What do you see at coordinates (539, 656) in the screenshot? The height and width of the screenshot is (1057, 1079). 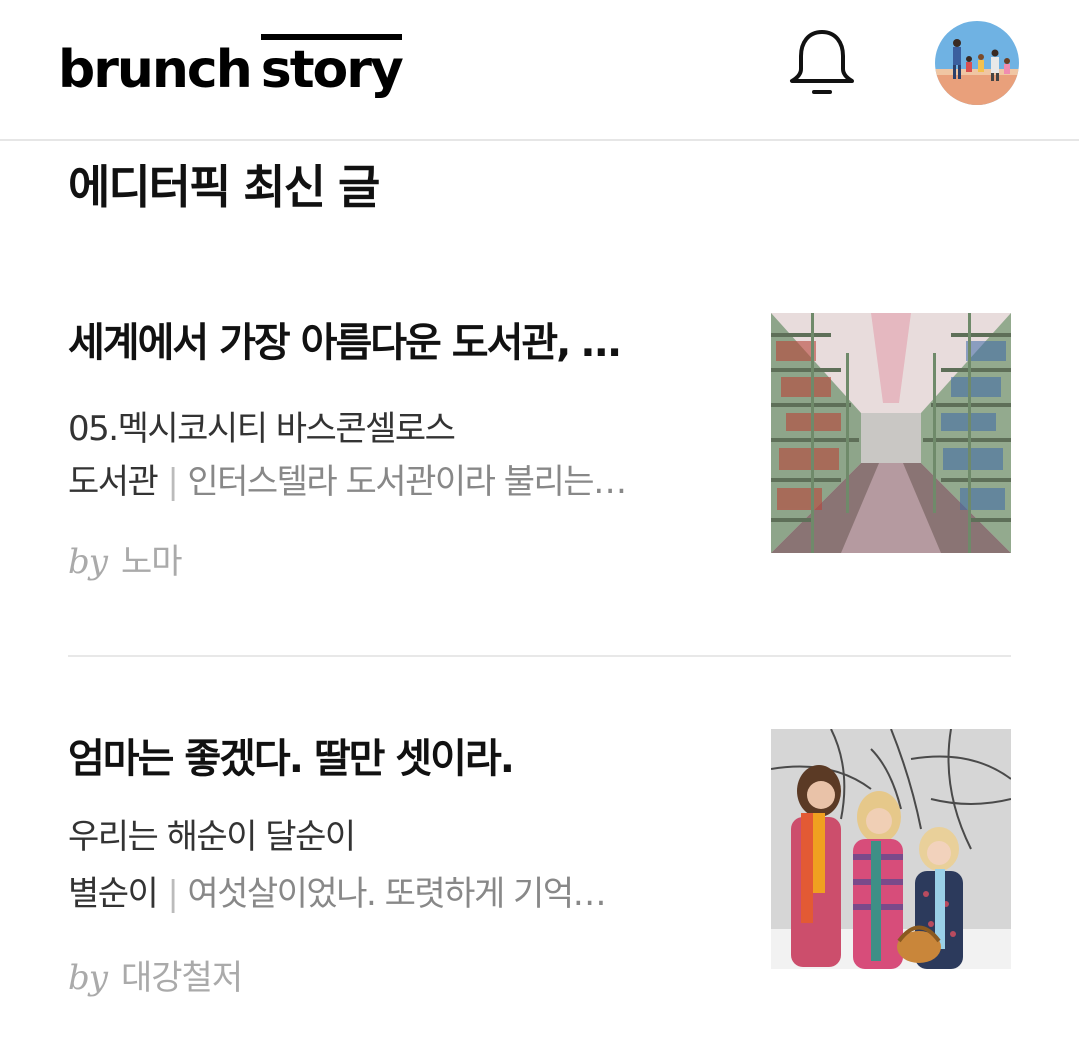 I see `divider` at bounding box center [539, 656].